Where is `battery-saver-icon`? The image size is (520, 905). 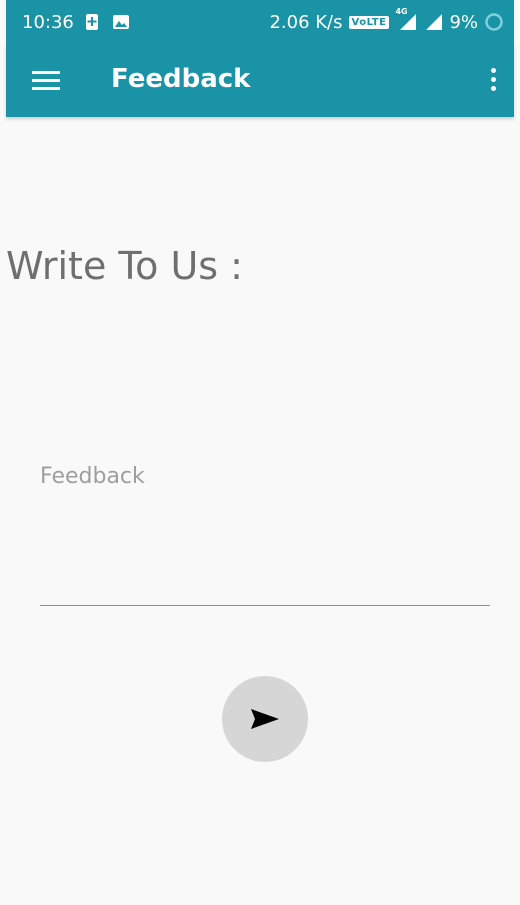 battery-saver-icon is located at coordinates (92, 22).